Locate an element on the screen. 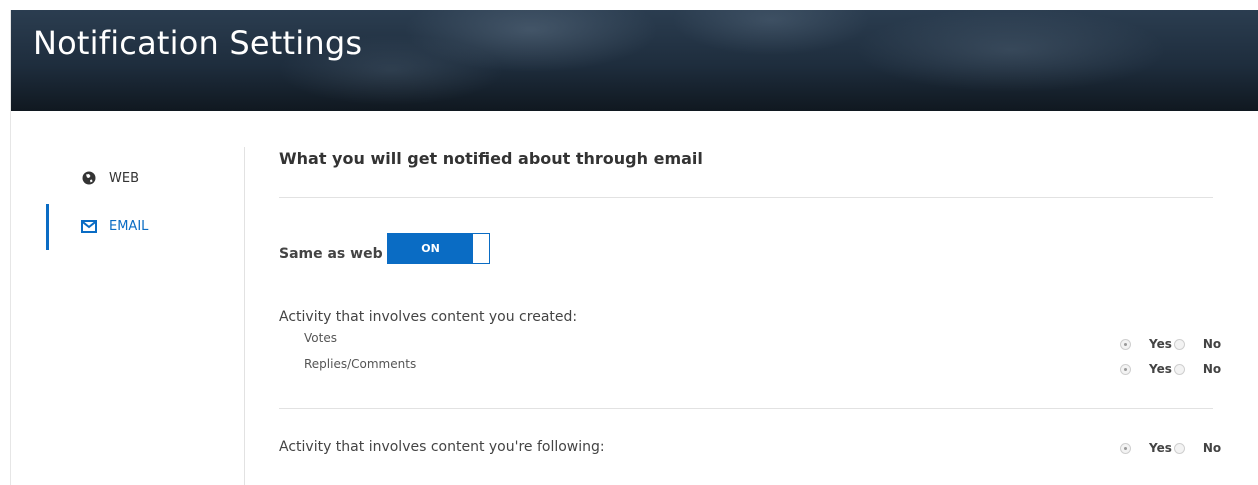 This screenshot has height=485, width=1258. option-label-replies: Replies/Comments is located at coordinates (360, 364).